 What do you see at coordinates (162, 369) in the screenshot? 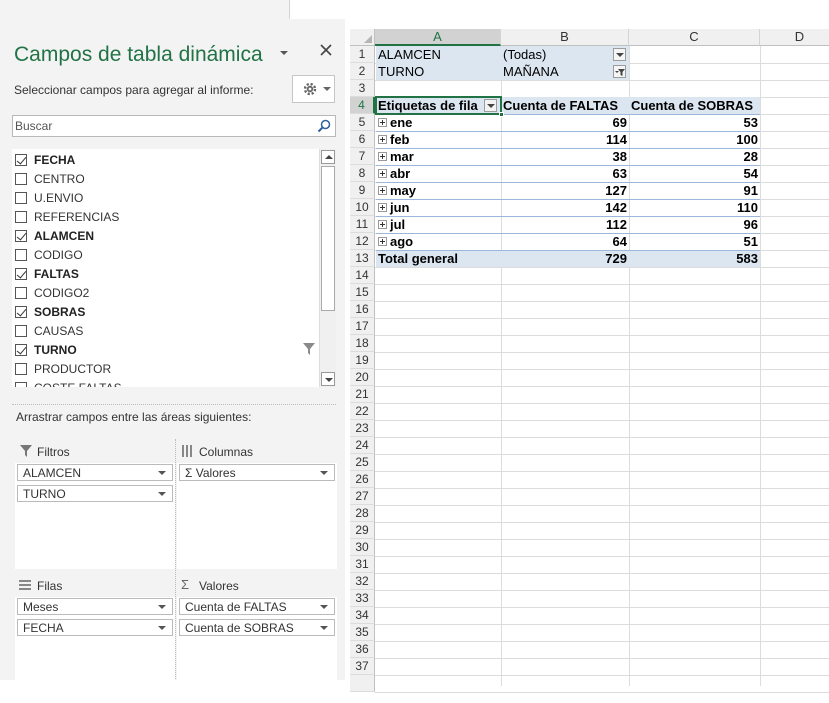
I see `field-item-productor: PRODUCTOR` at bounding box center [162, 369].